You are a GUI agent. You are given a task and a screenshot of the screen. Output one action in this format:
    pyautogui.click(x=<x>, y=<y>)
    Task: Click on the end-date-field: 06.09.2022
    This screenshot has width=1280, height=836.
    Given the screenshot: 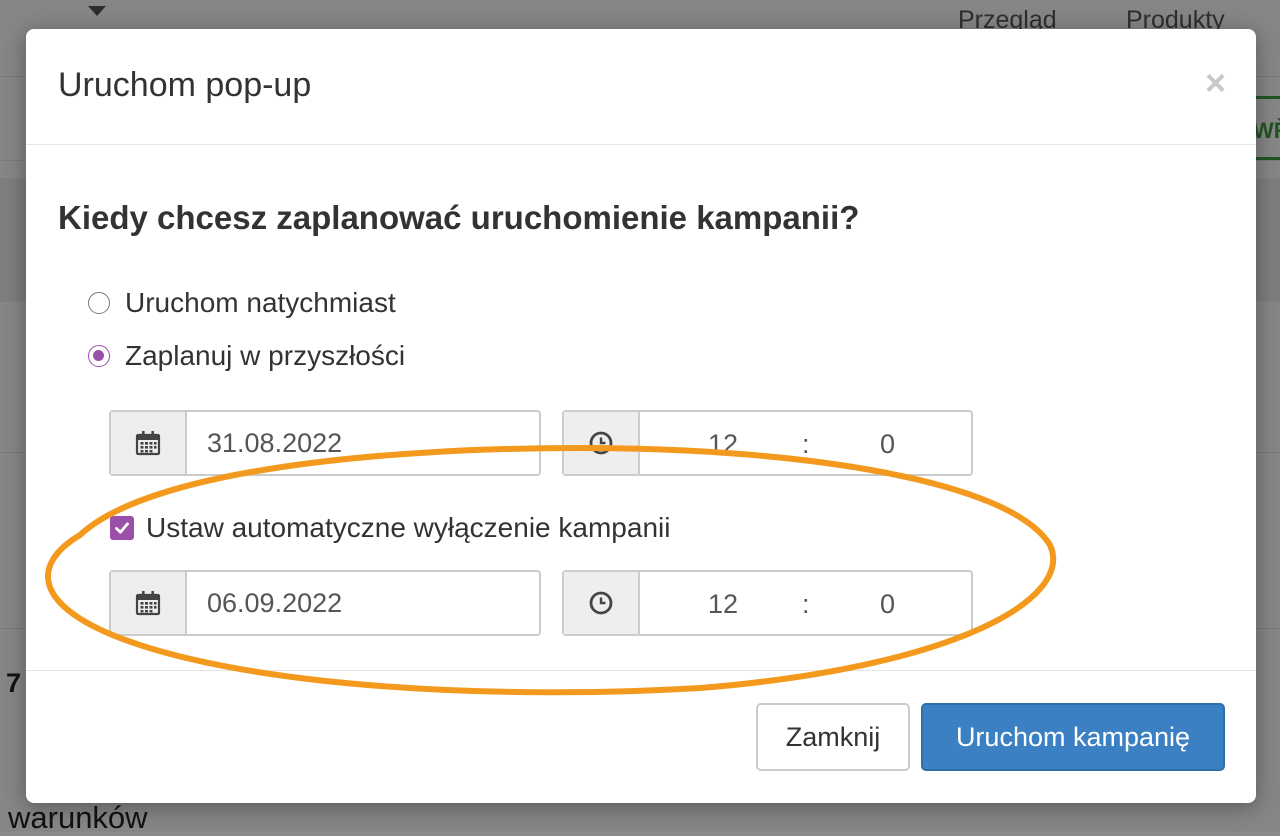 What is the action you would take?
    pyautogui.click(x=325, y=603)
    